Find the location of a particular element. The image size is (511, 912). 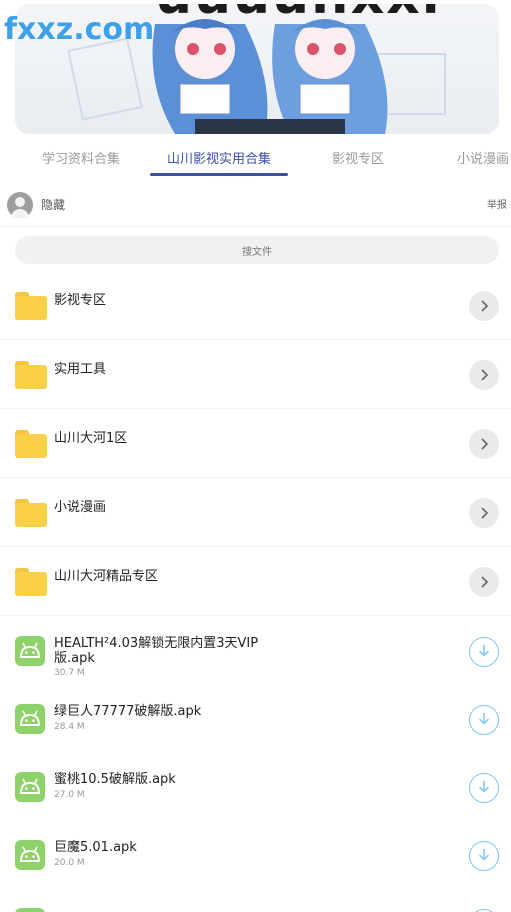

folder-row: 实用工具 is located at coordinates (255, 375).